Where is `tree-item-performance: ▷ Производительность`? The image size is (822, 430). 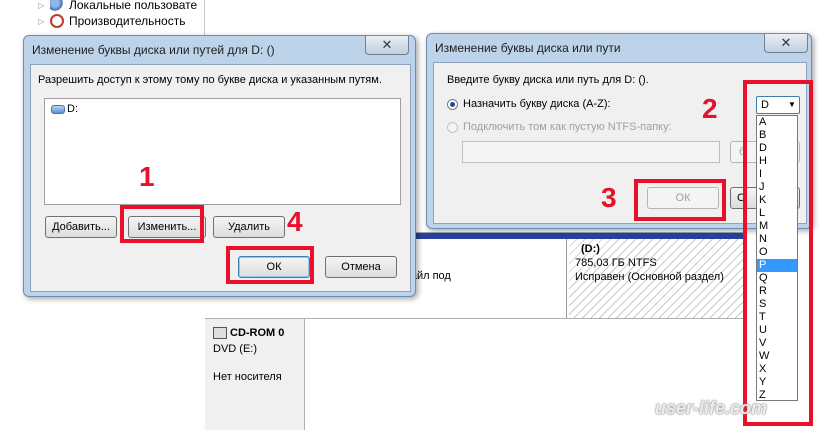
tree-item-performance: ▷ Производительность is located at coordinates (111, 21).